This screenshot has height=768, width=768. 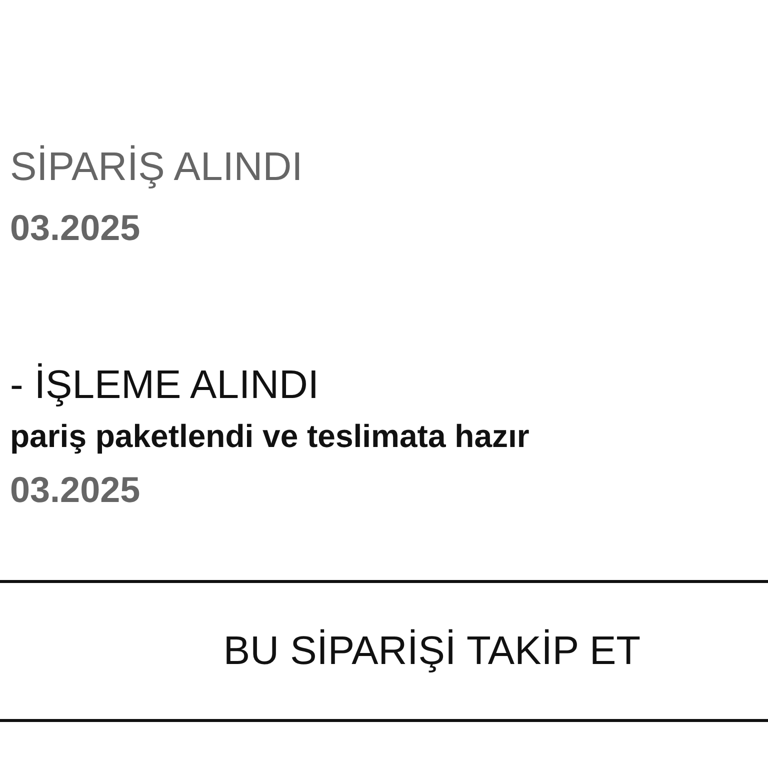 What do you see at coordinates (157, 167) in the screenshot?
I see `status-title: SİPARİŞ ALINDI` at bounding box center [157, 167].